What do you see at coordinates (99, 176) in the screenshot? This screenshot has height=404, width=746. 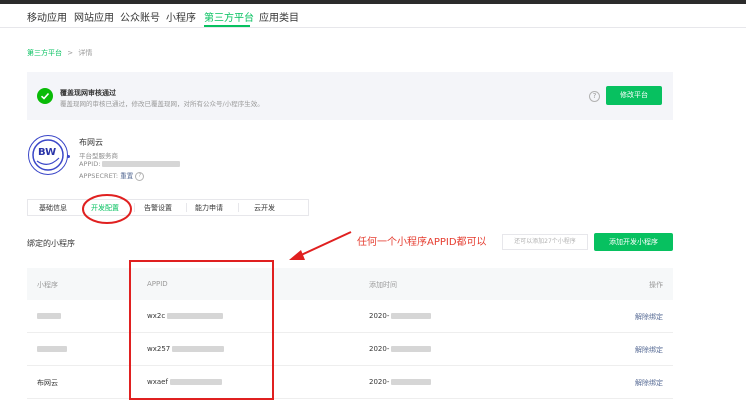 I see `appsecret-label: APPSECRET:` at bounding box center [99, 176].